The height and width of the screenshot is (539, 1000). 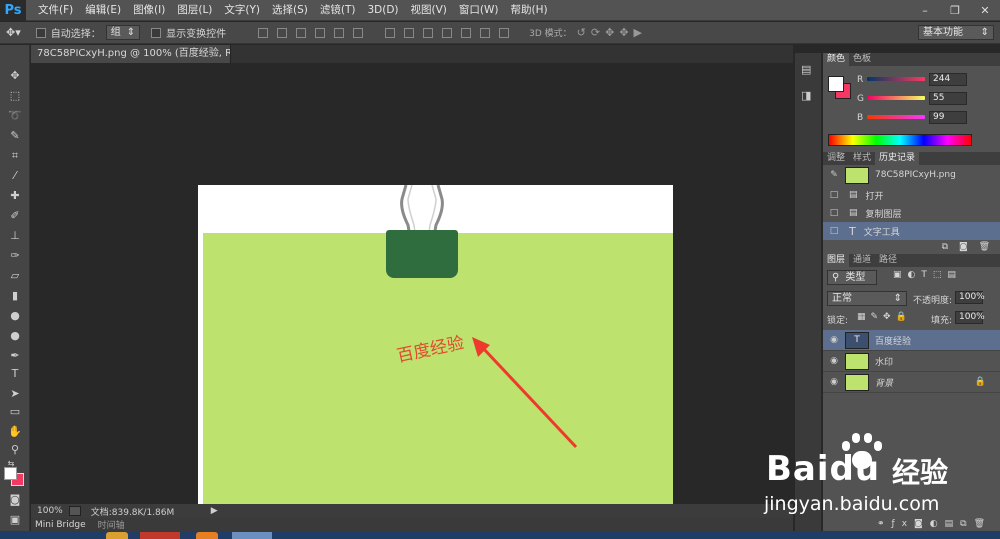 I want to click on quick-mask-icon: ◙, so click(x=15, y=499).